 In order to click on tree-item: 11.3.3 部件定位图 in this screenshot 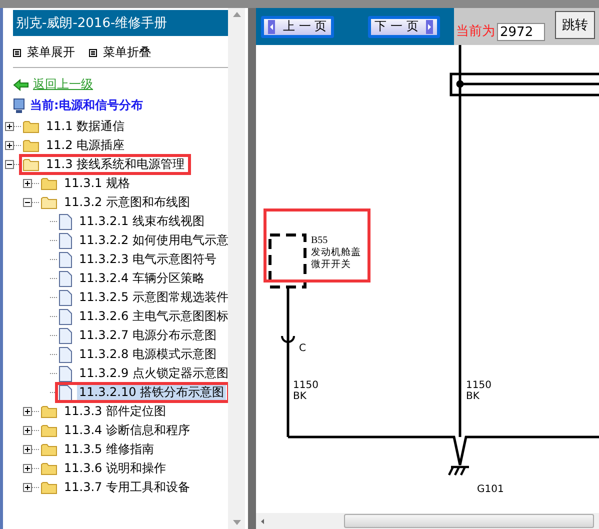, I will do `click(115, 411)`.